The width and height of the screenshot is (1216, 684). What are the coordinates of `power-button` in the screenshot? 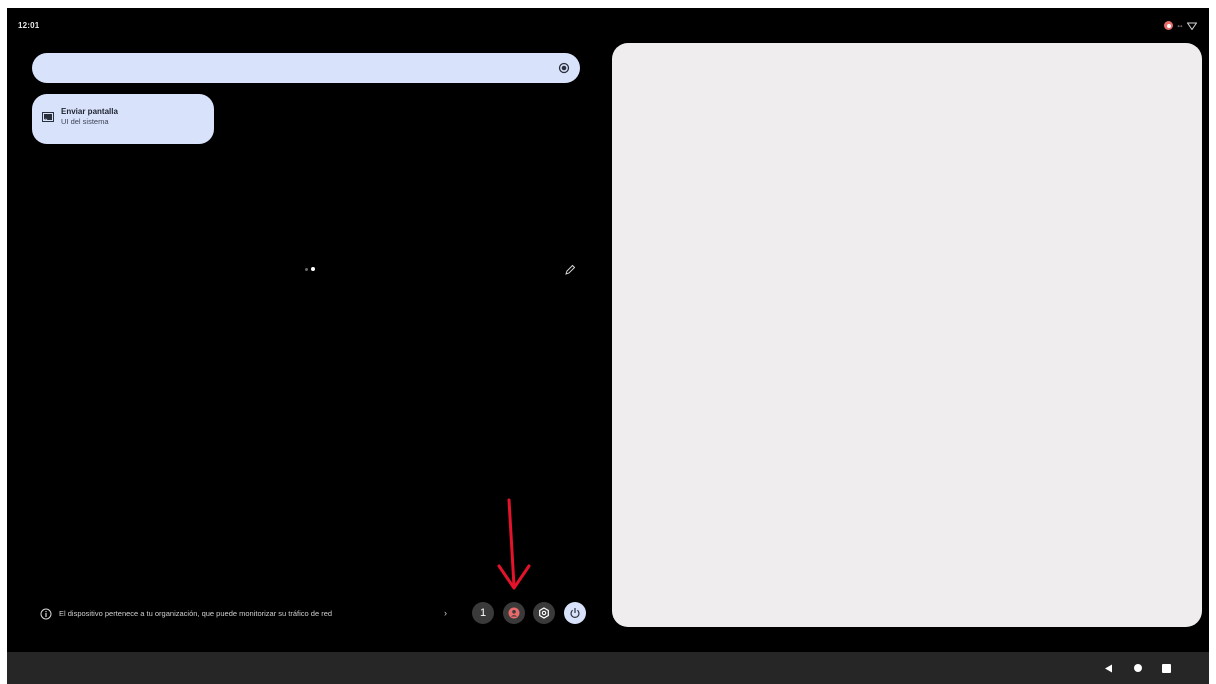 It's located at (575, 613).